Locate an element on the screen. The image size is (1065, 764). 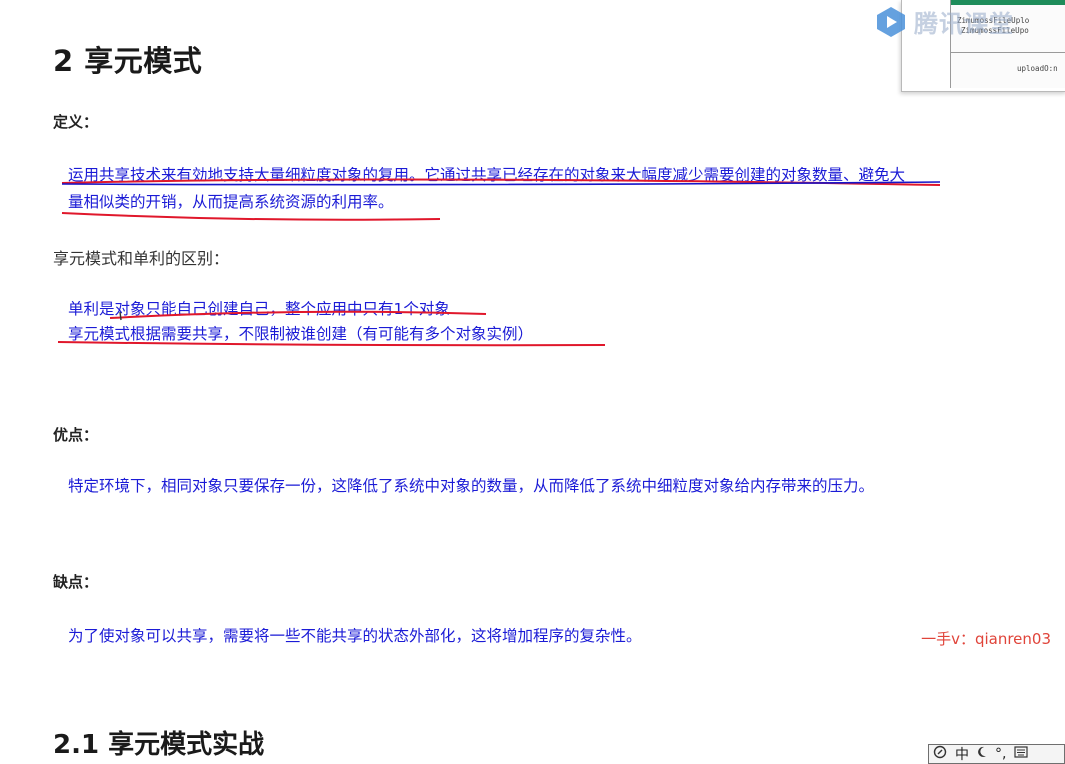
ime-punctuation-toggle: °, is located at coordinates (1000, 754).